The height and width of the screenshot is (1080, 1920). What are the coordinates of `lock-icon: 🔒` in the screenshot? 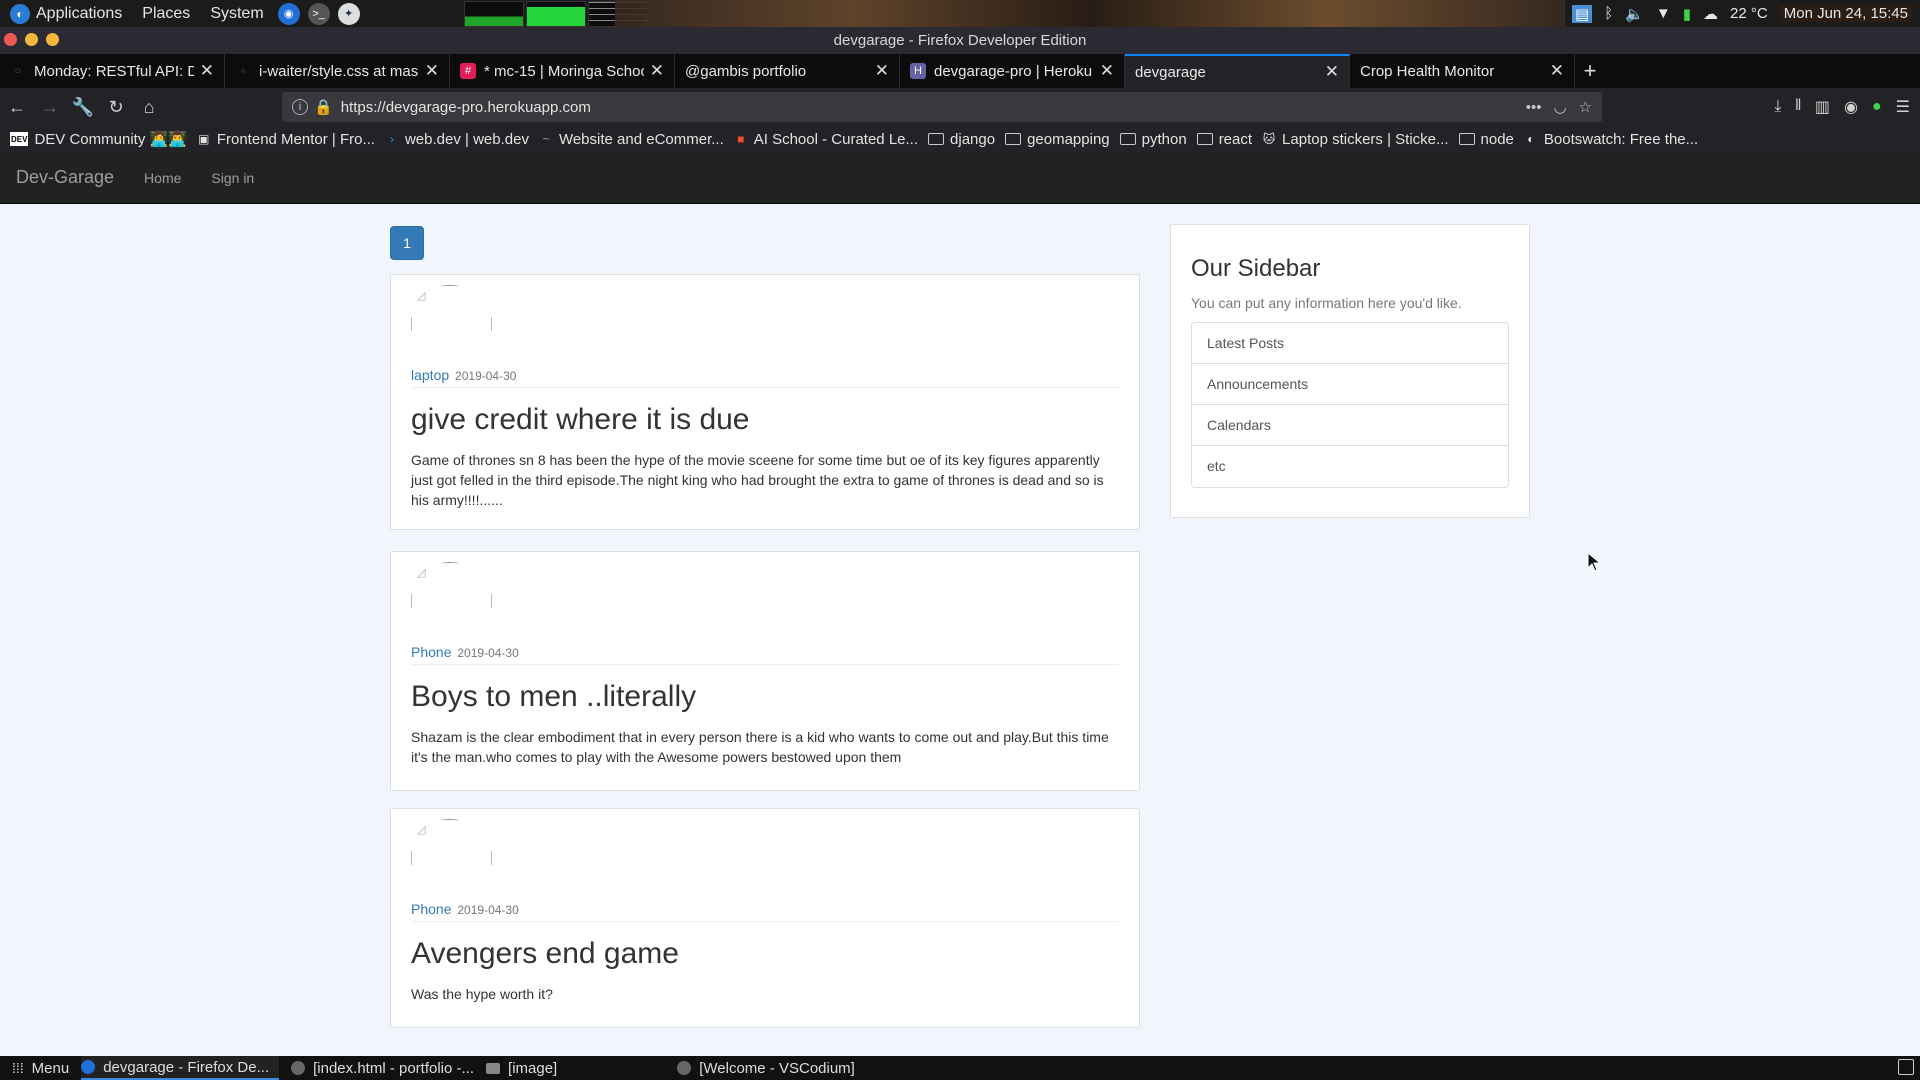 It's located at (323, 107).